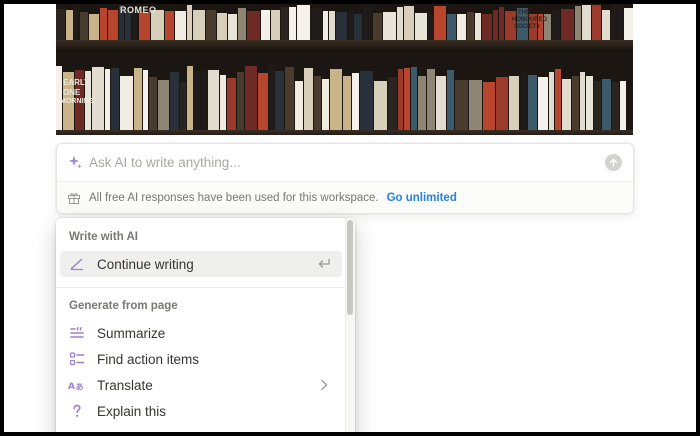  Describe the element at coordinates (524, 13) in the screenshot. I see `spine-text-the: THE` at that location.